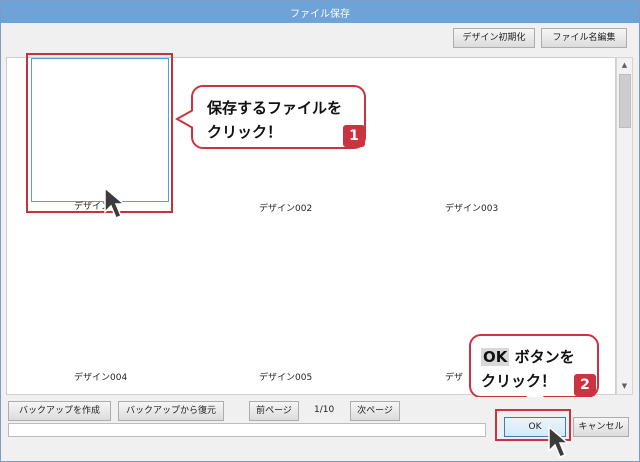 The width and height of the screenshot is (640, 462). I want to click on reset-design-button: デザイン初期化, so click(494, 38).